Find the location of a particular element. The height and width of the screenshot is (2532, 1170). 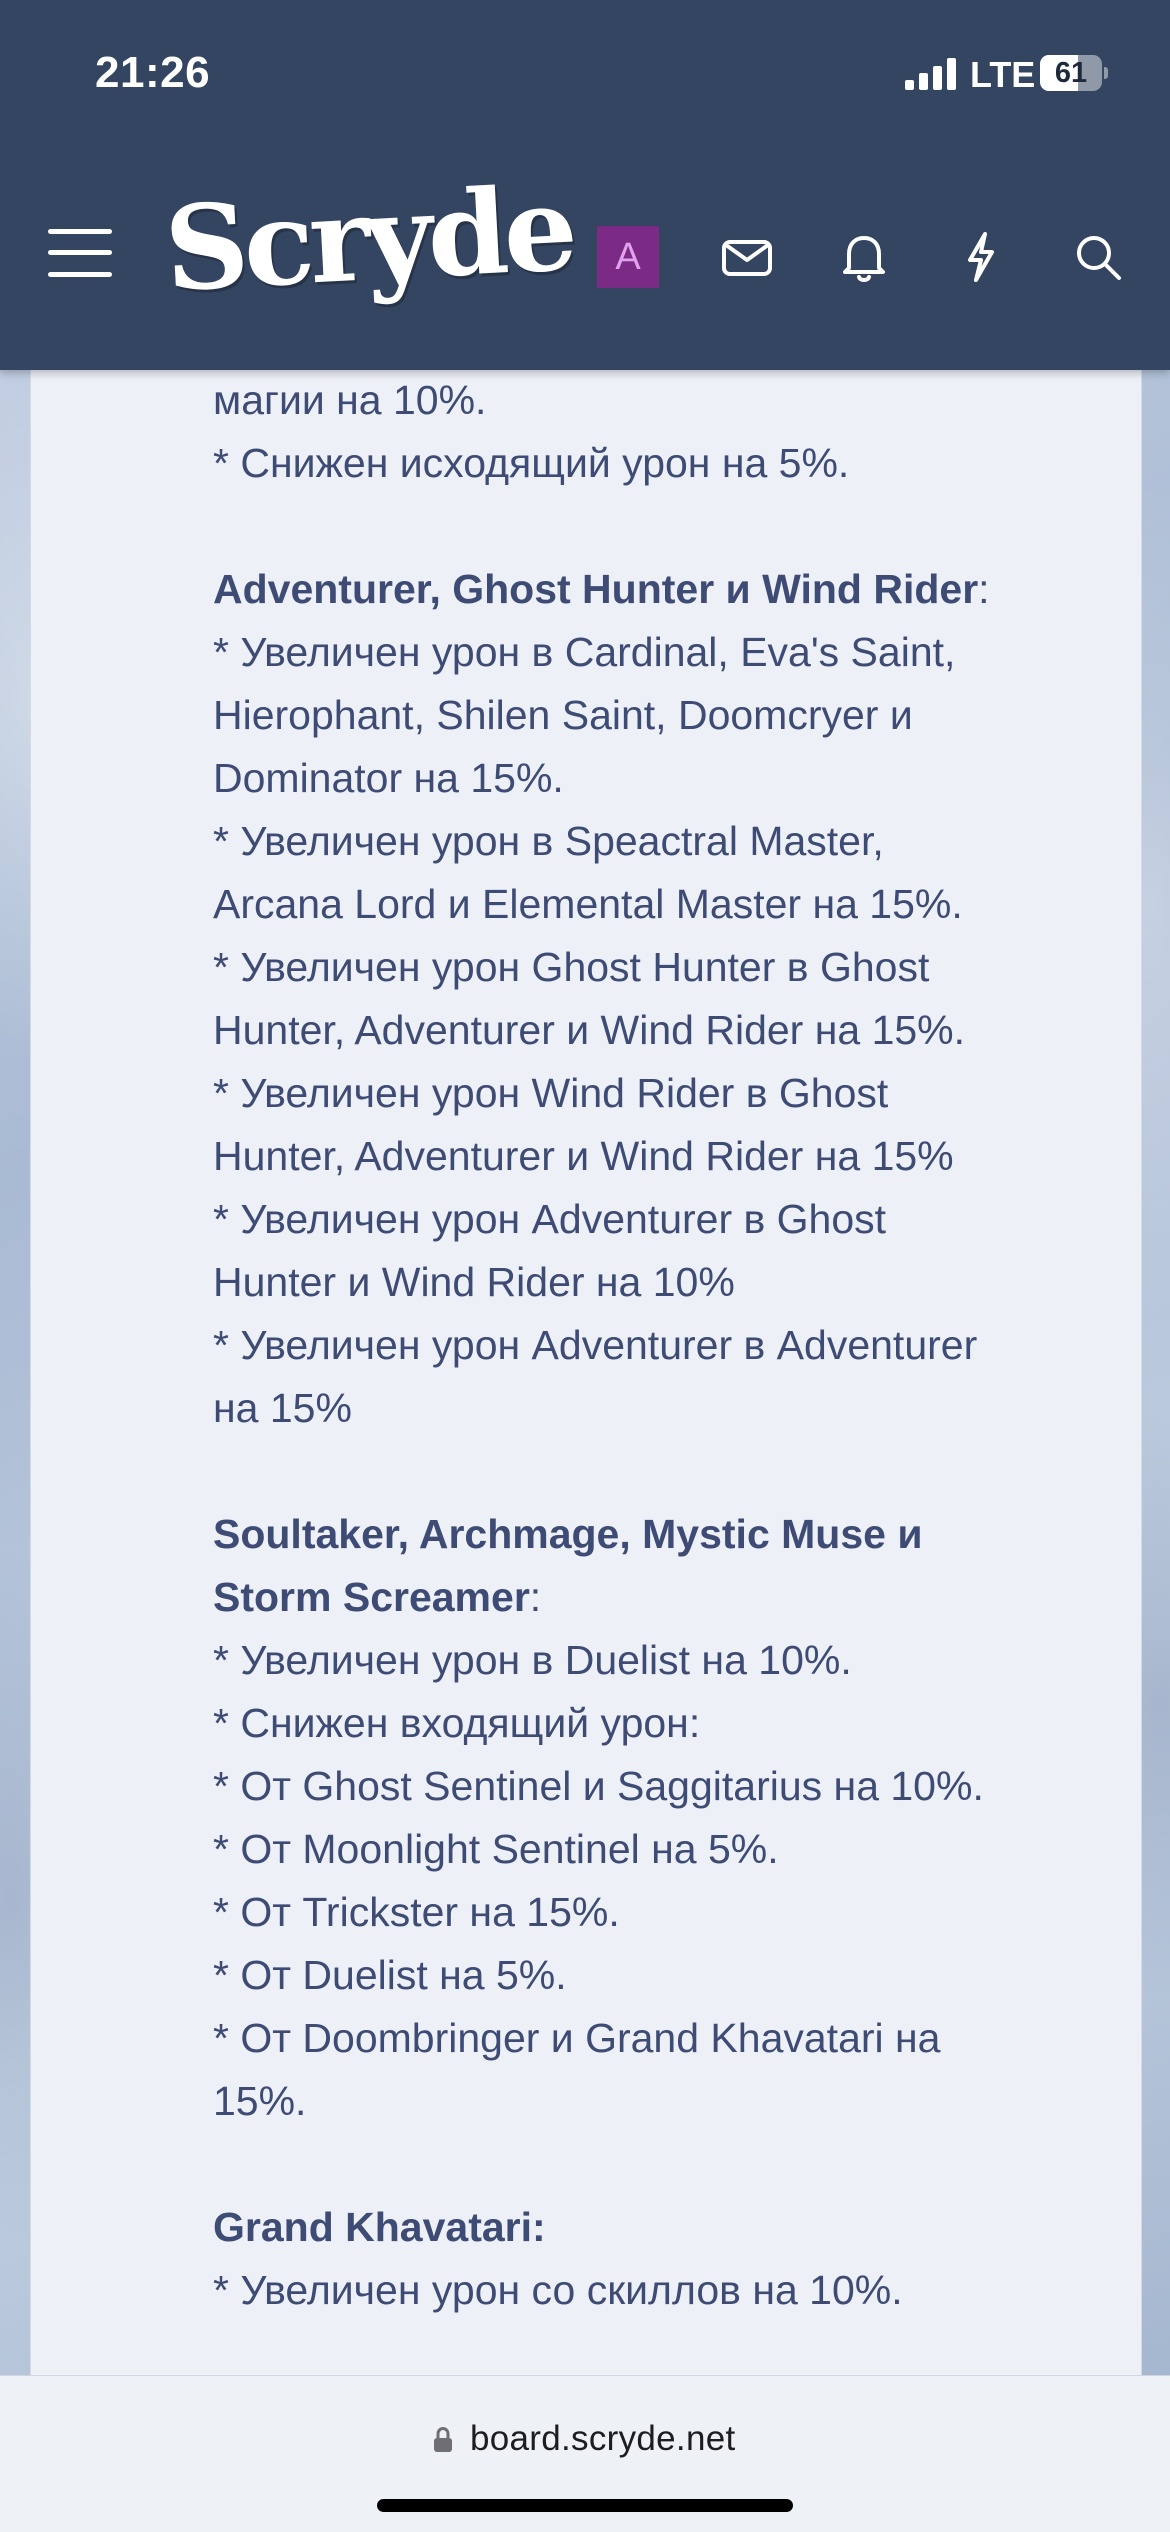

post-line: магии на 10%. is located at coordinates (350, 400).